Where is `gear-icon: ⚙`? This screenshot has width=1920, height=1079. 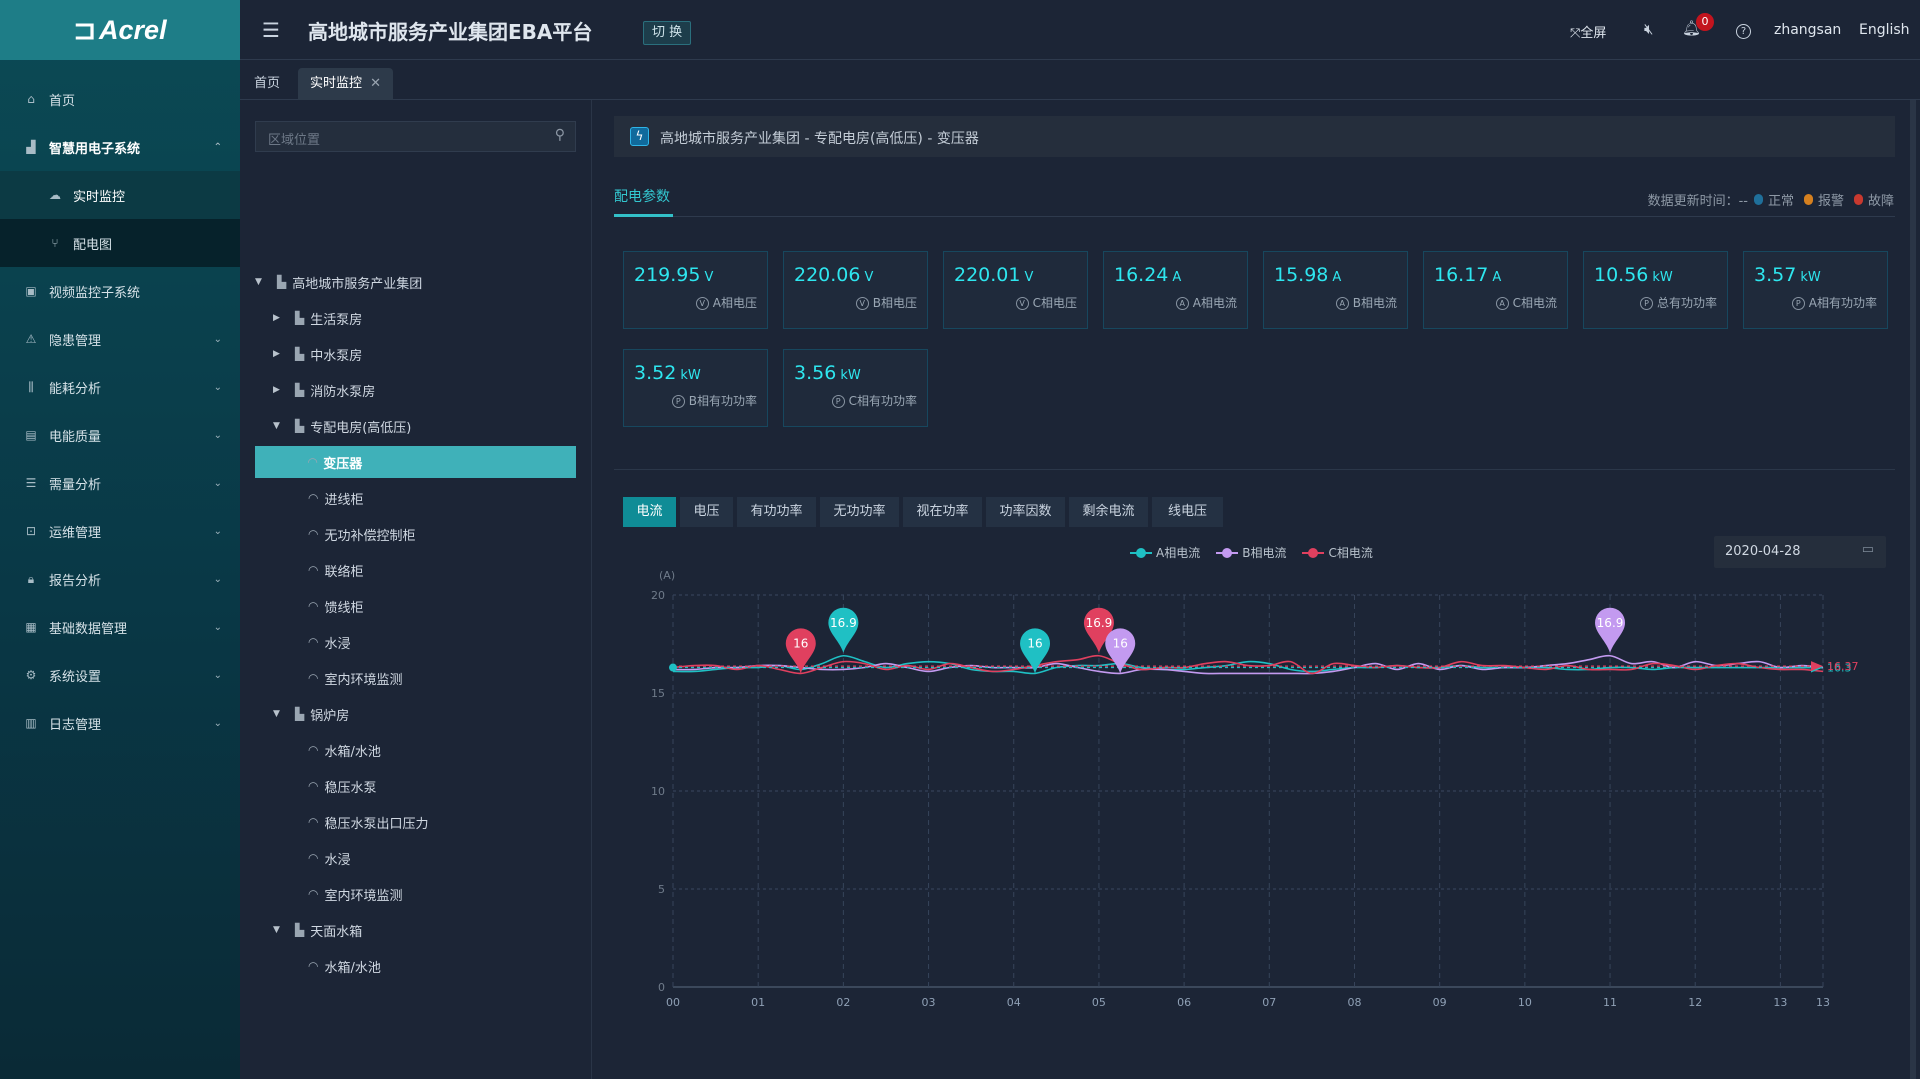
gear-icon: ⚙ is located at coordinates (31, 675).